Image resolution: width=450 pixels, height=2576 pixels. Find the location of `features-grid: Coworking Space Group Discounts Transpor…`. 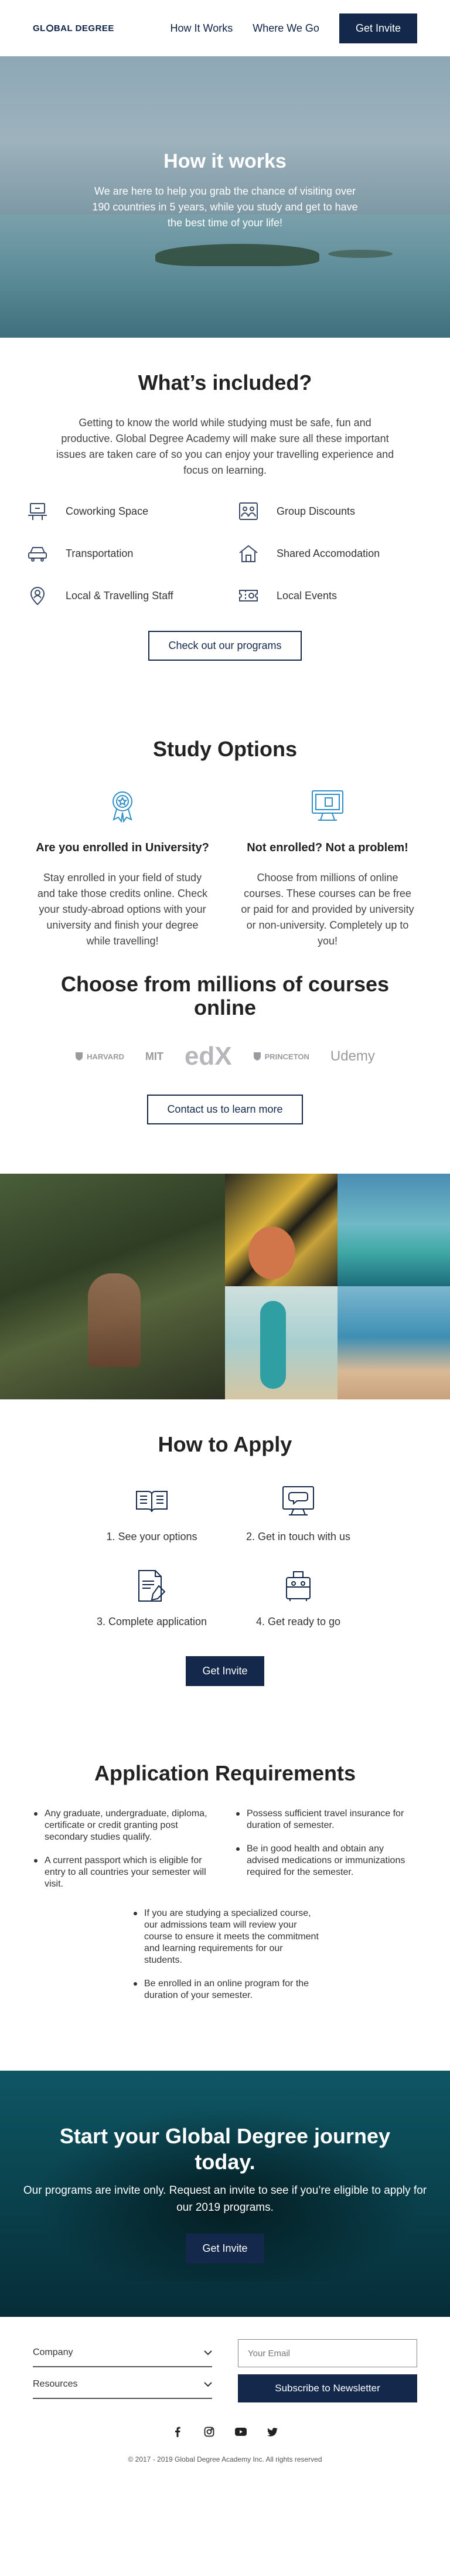

features-grid: Coworking Space Group Discounts Transpor… is located at coordinates (225, 553).